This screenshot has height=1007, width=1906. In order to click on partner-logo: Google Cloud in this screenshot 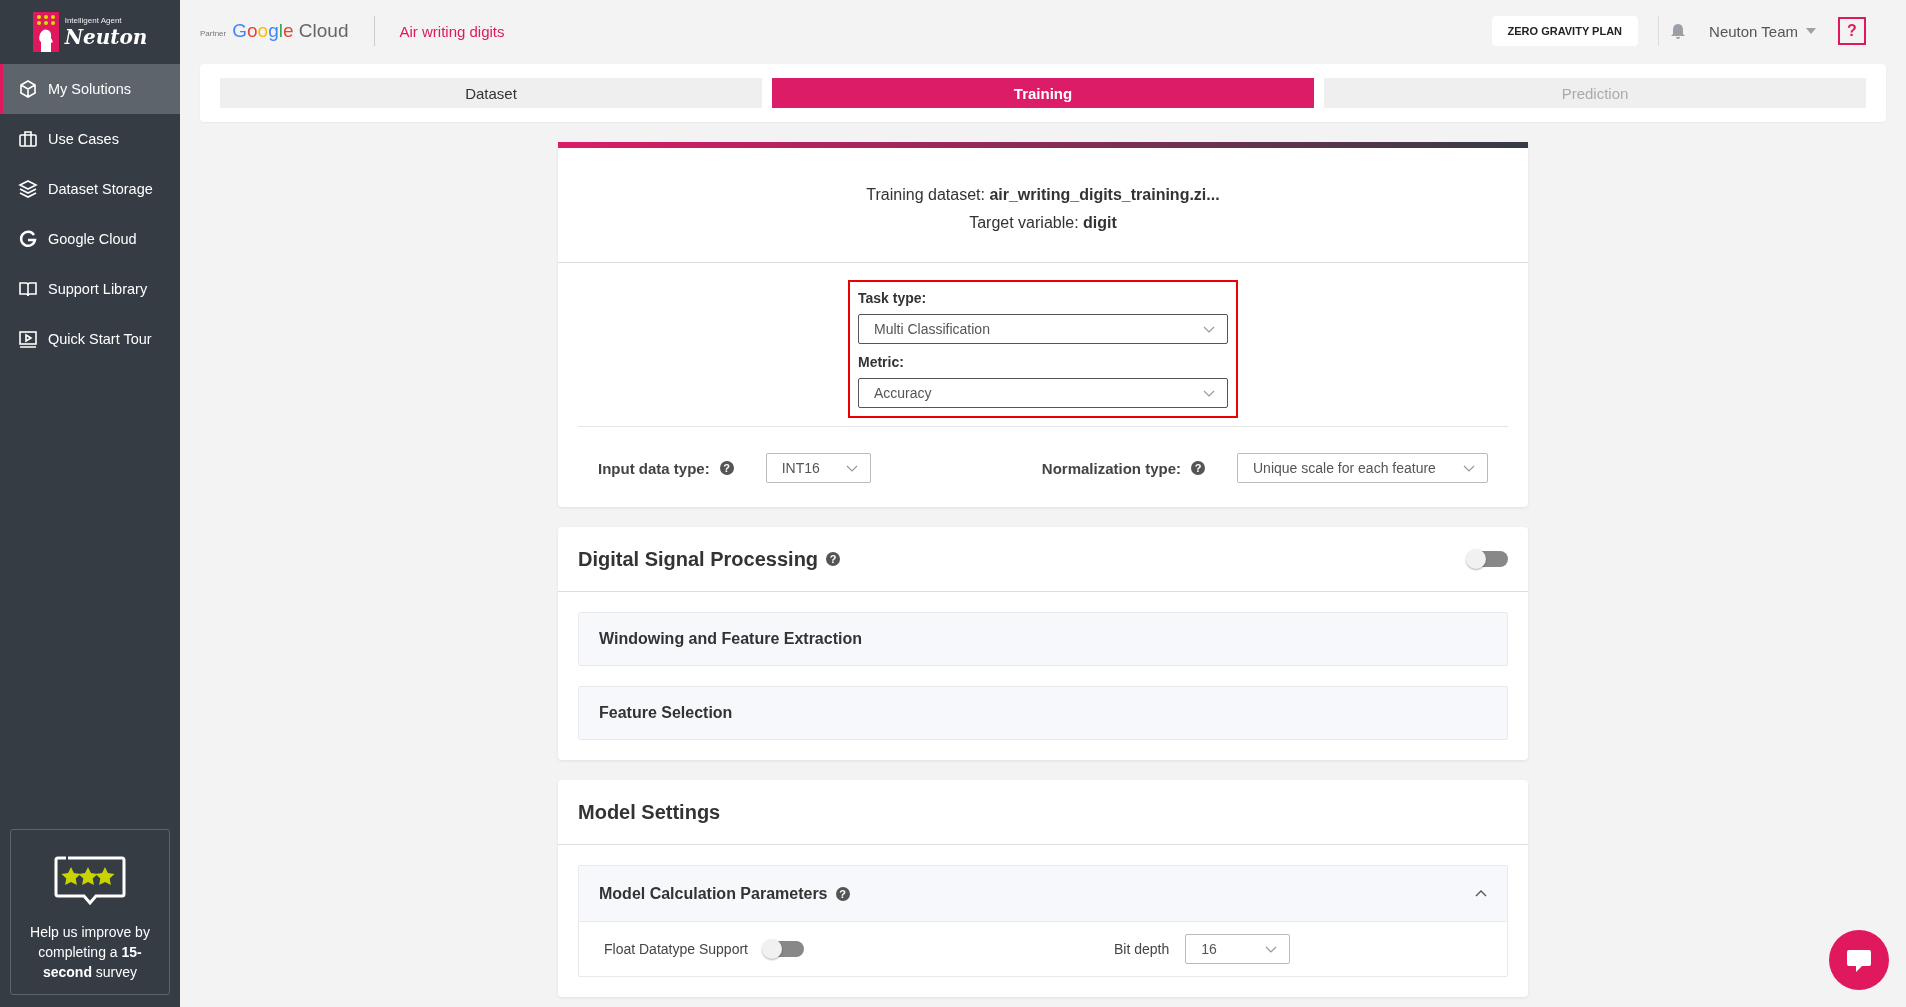, I will do `click(290, 31)`.